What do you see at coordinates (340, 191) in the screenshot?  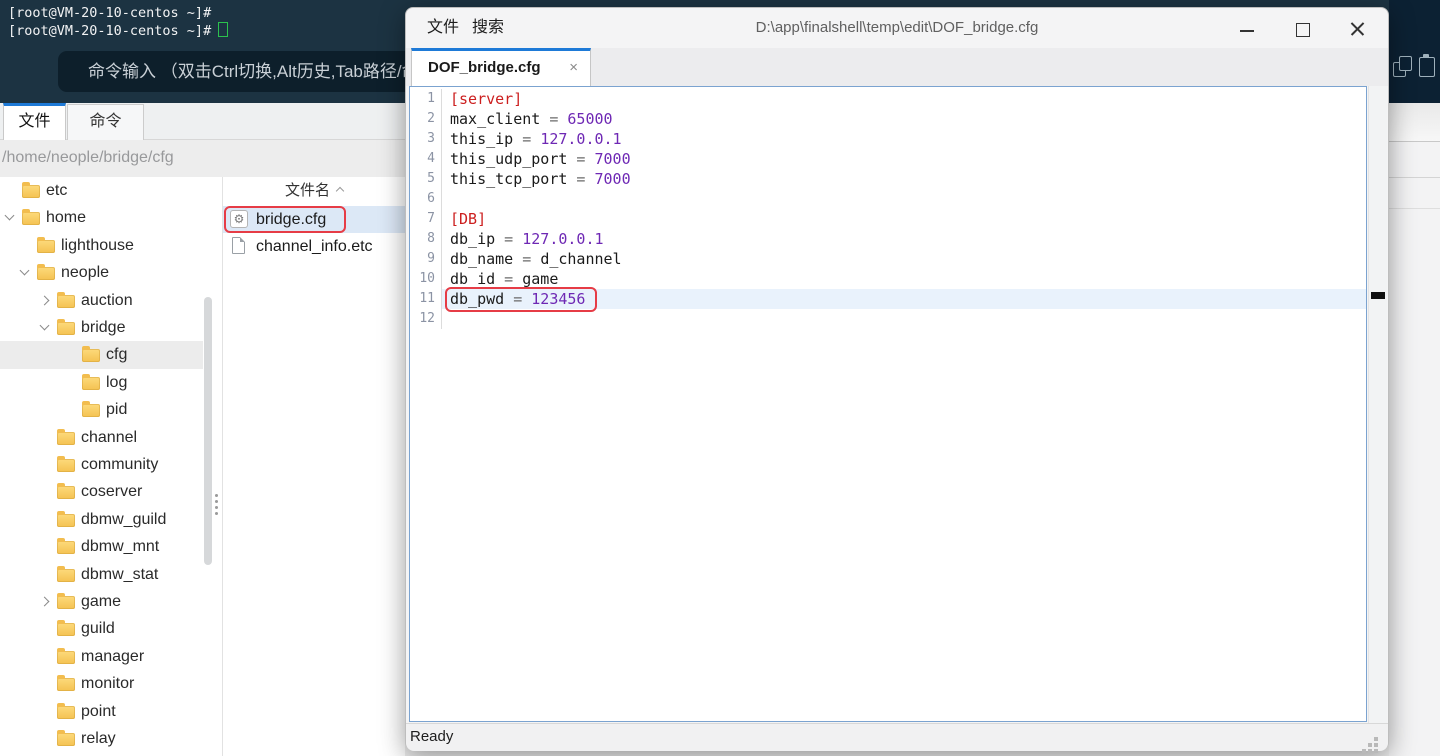 I see `sort-ascending-icon` at bounding box center [340, 191].